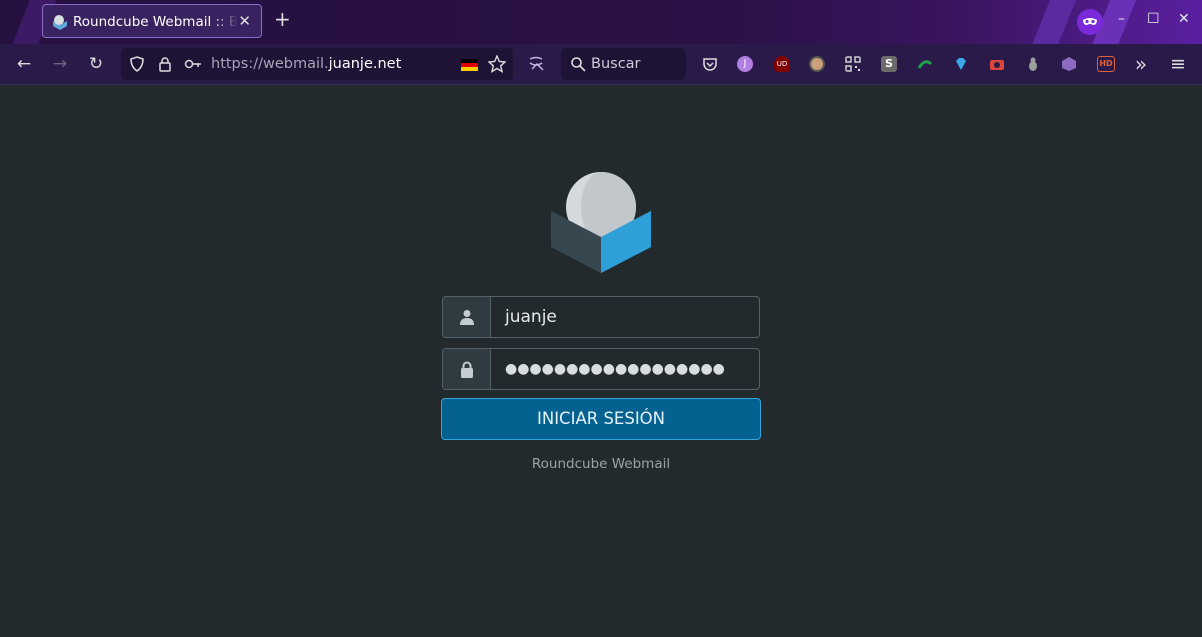 Image resolution: width=1202 pixels, height=637 pixels. What do you see at coordinates (1069, 64) in the screenshot?
I see `cube-icon` at bounding box center [1069, 64].